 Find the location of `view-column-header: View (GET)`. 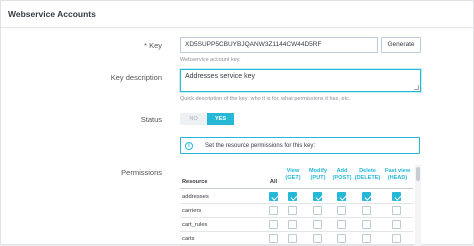

view-column-header: View (GET) is located at coordinates (293, 174).